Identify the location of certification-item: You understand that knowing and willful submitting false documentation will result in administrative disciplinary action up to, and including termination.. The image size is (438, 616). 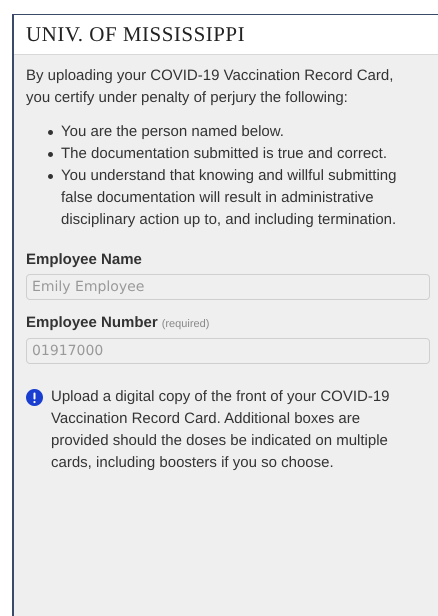
(229, 198).